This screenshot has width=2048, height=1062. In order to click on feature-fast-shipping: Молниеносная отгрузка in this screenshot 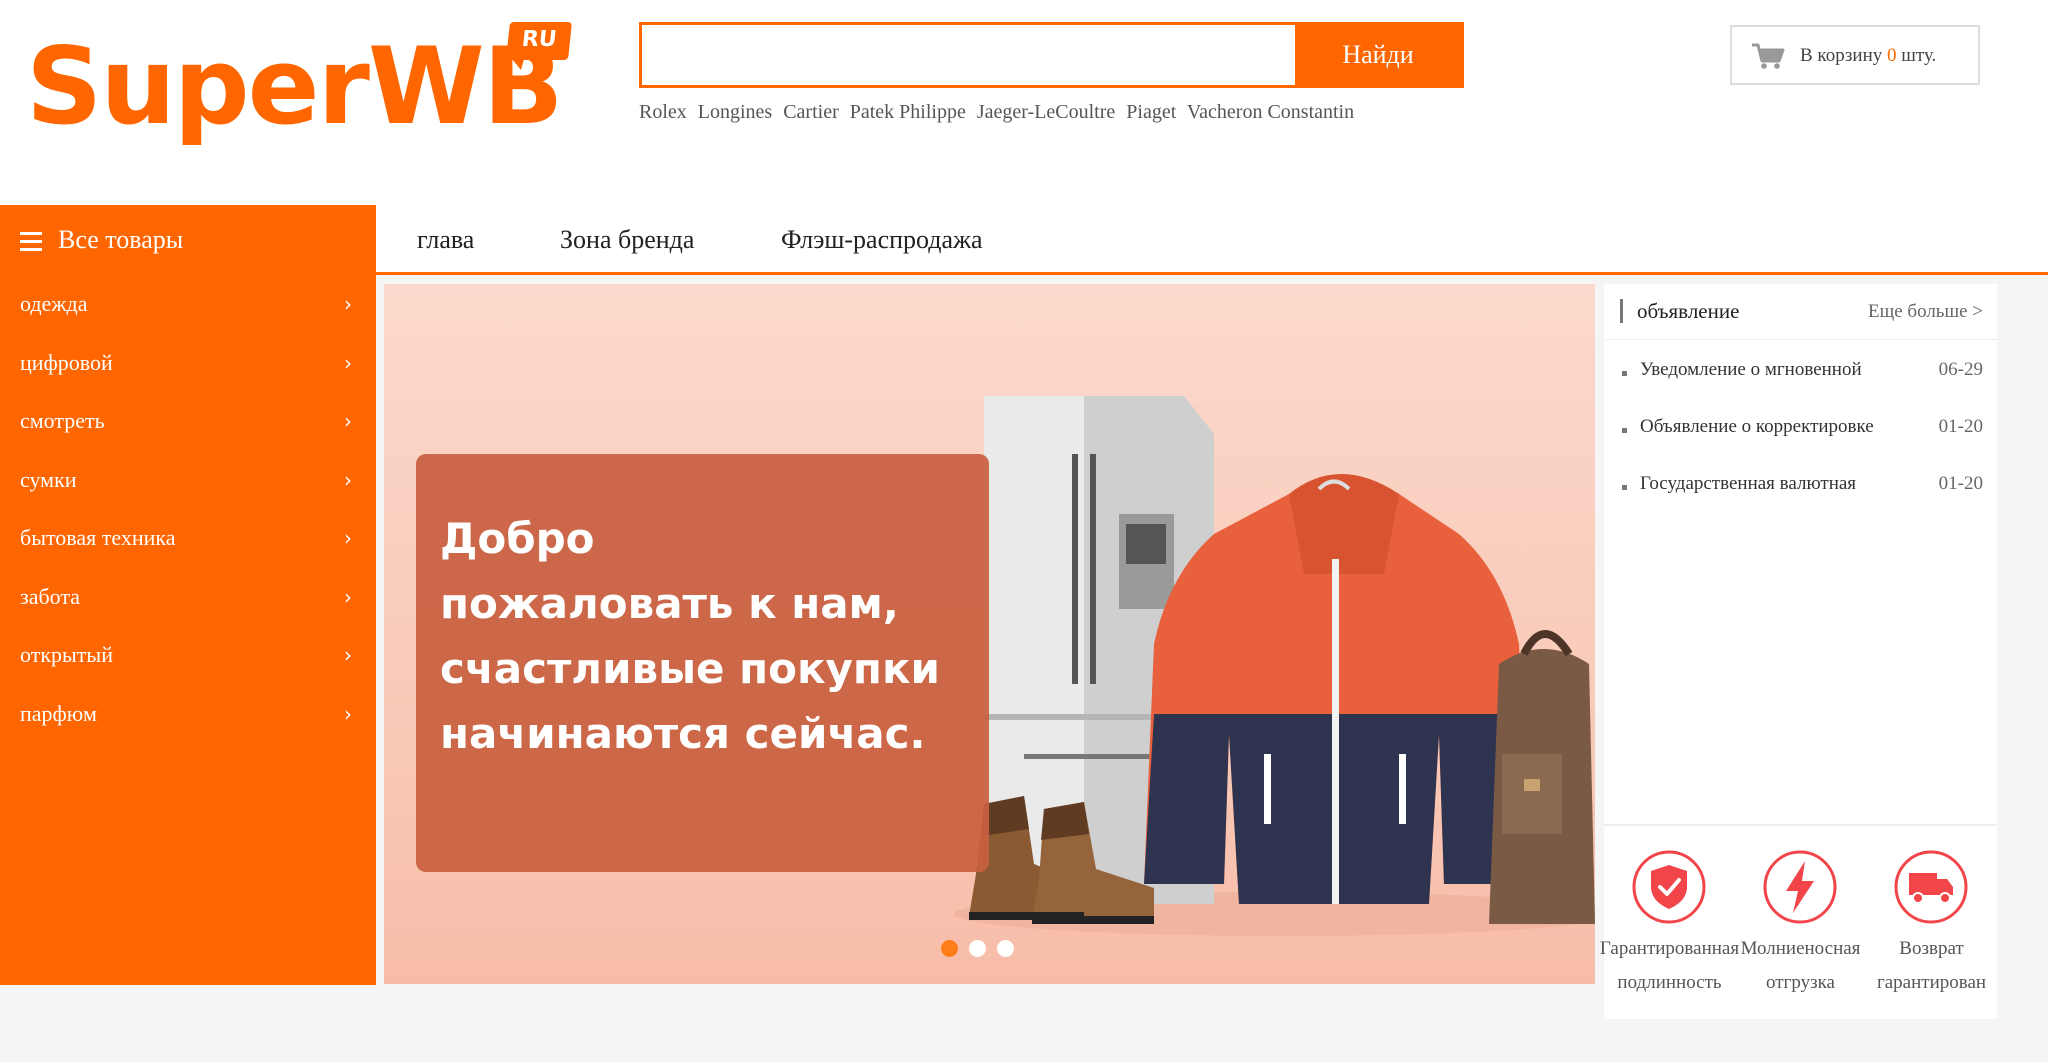, I will do `click(1800, 921)`.